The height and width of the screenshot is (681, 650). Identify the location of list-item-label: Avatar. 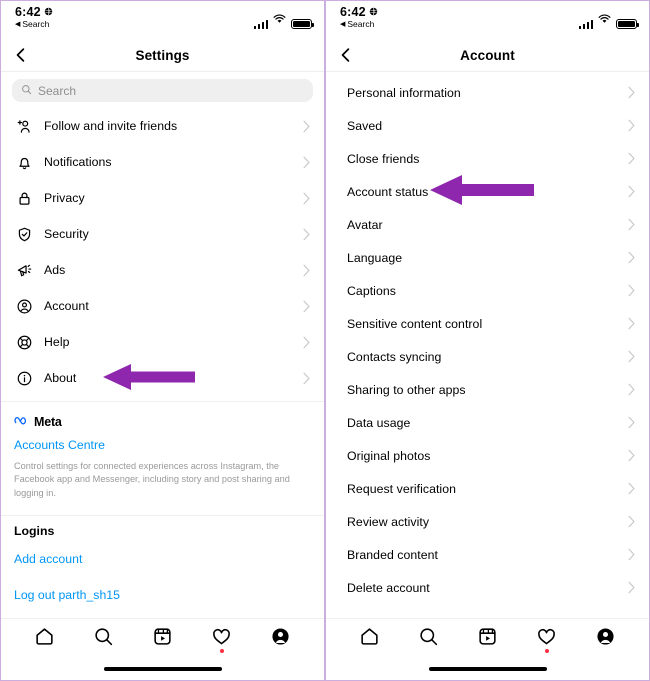
(365, 224).